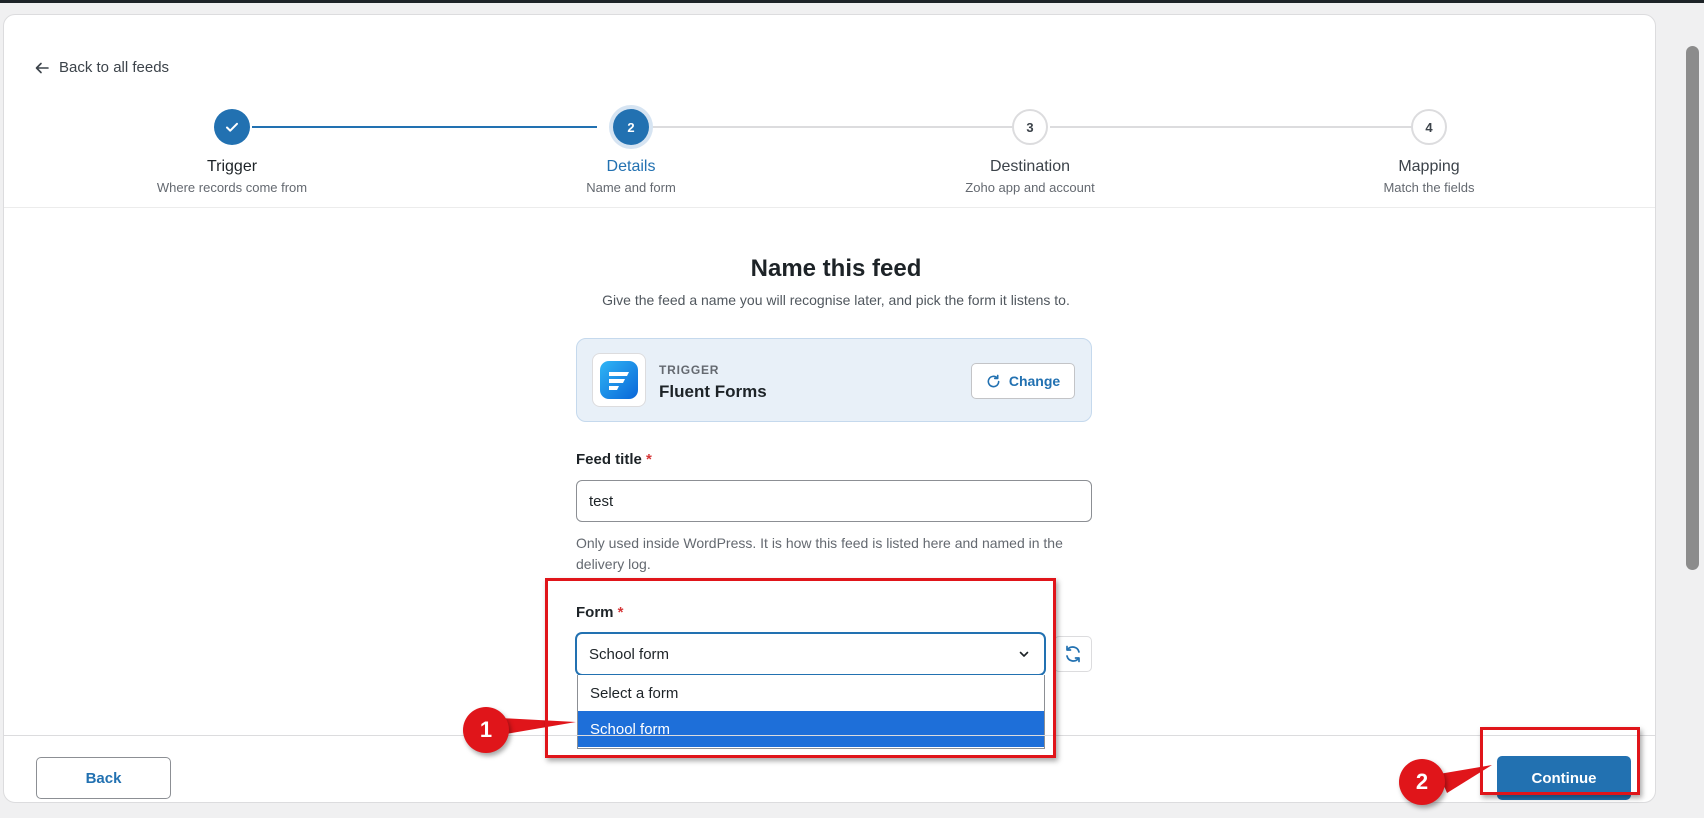 This screenshot has height=818, width=1704. What do you see at coordinates (1560, 761) in the screenshot?
I see `annotation-2-highlight` at bounding box center [1560, 761].